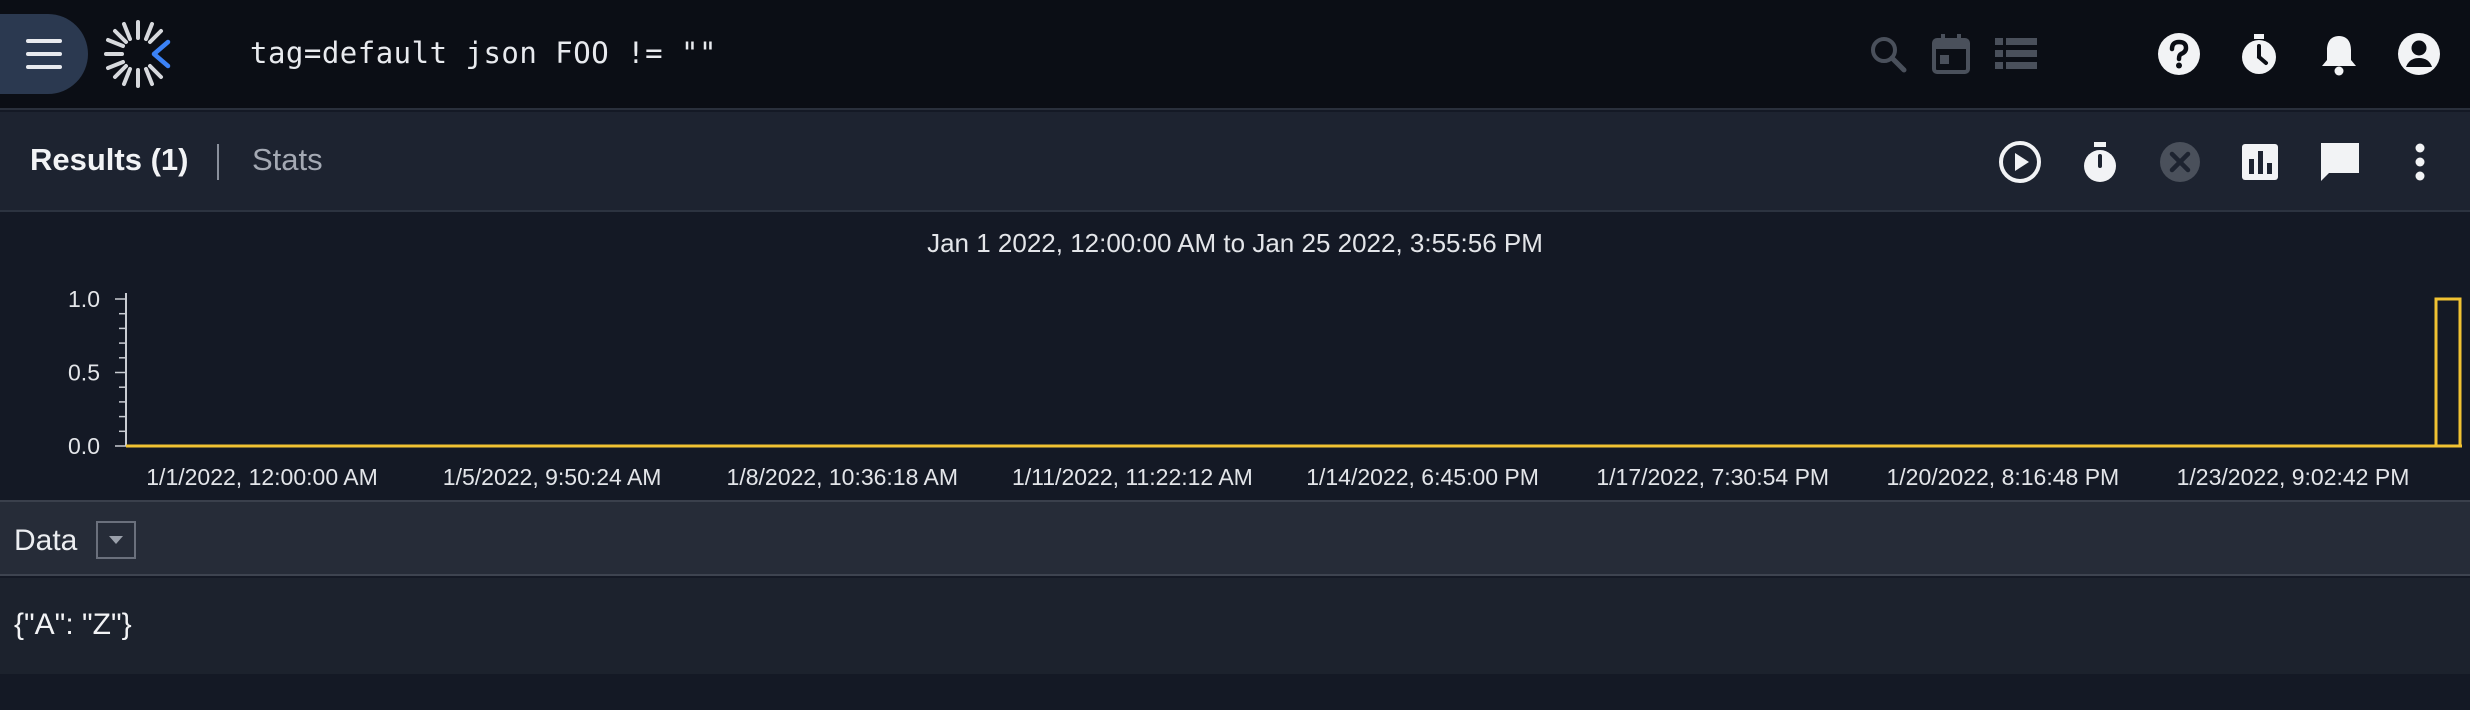 This screenshot has height=710, width=2470. I want to click on y-tick-label: 0.5, so click(84, 373).